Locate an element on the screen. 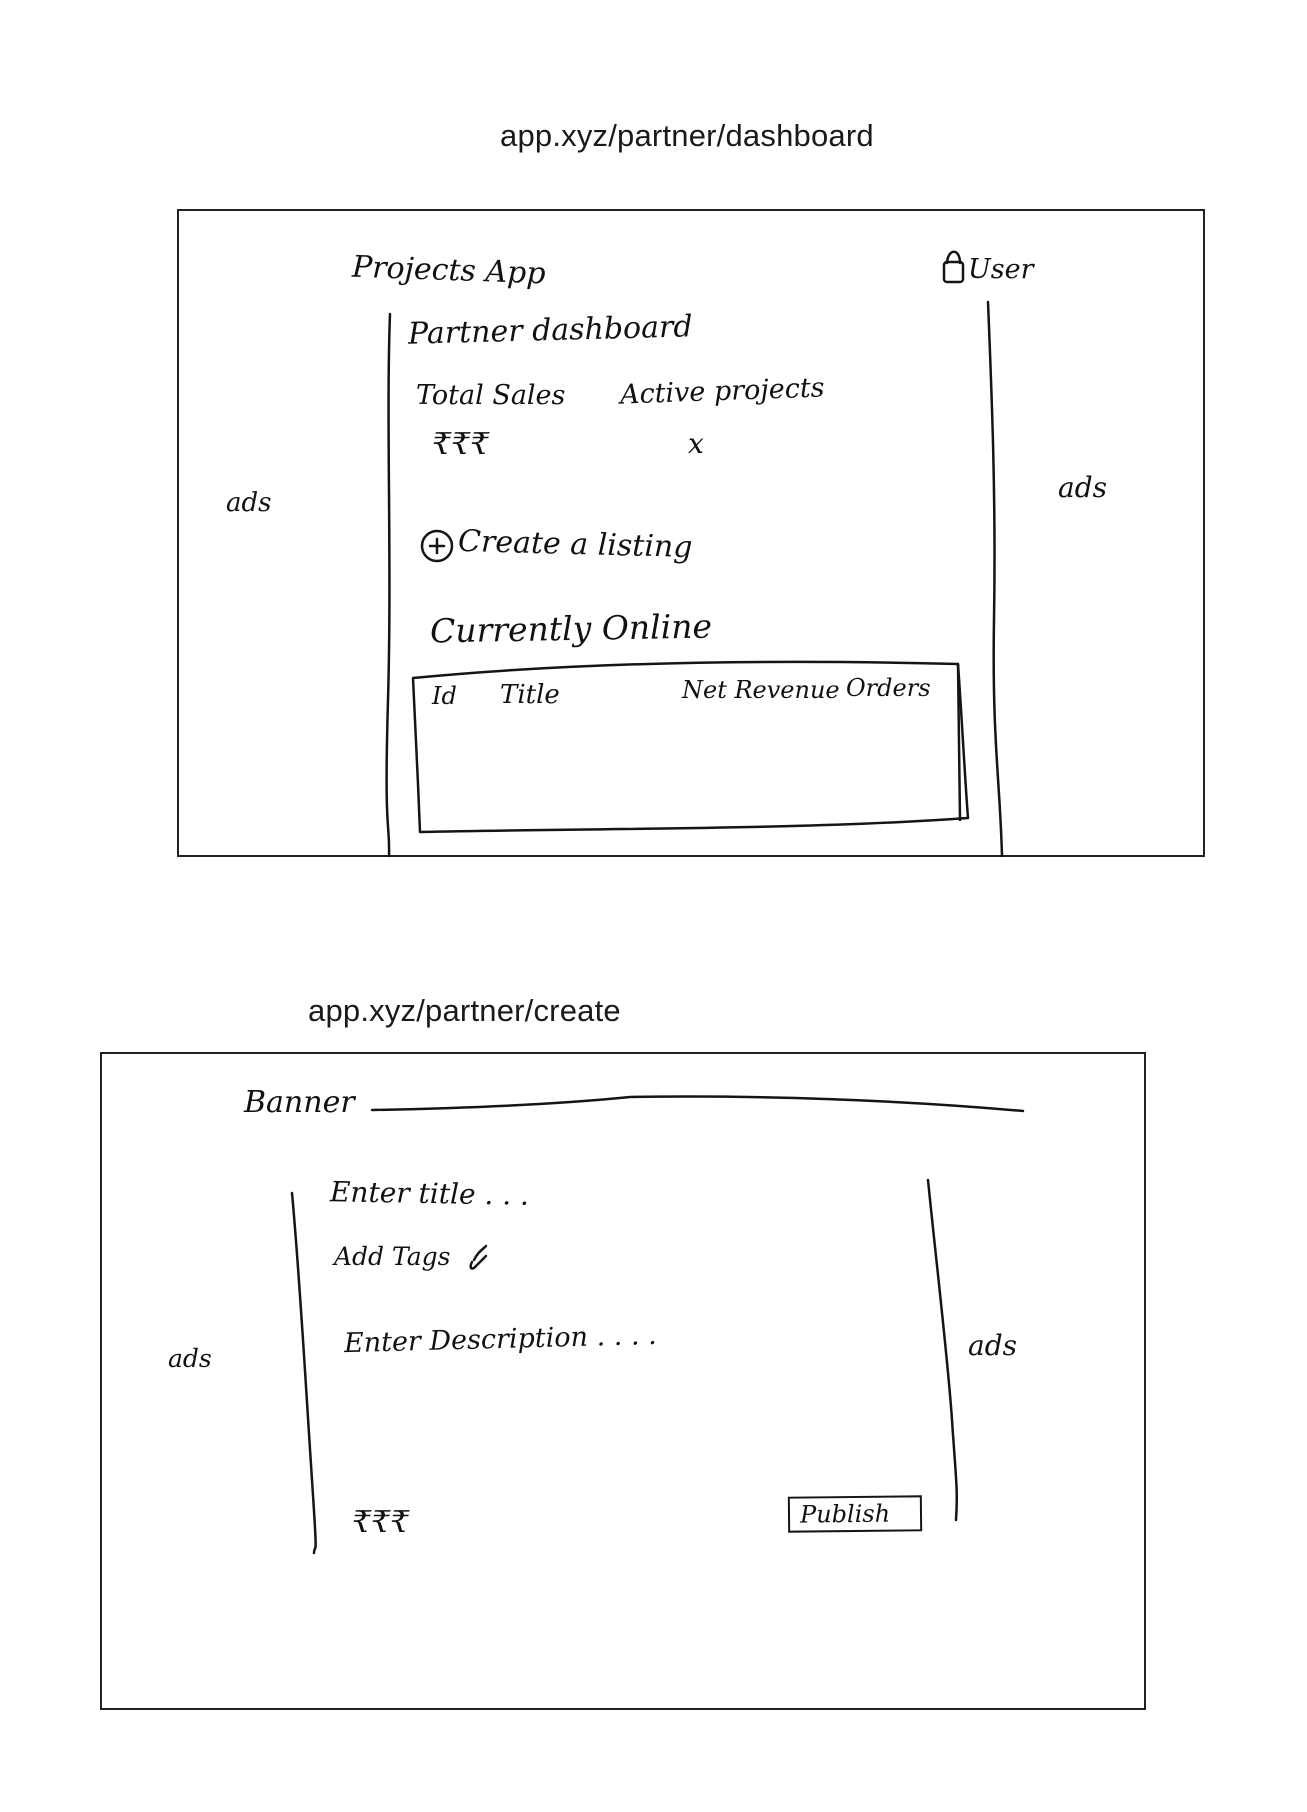 The image size is (1307, 1812). add-tags-button: Add Tags is located at coordinates (410, 1258).